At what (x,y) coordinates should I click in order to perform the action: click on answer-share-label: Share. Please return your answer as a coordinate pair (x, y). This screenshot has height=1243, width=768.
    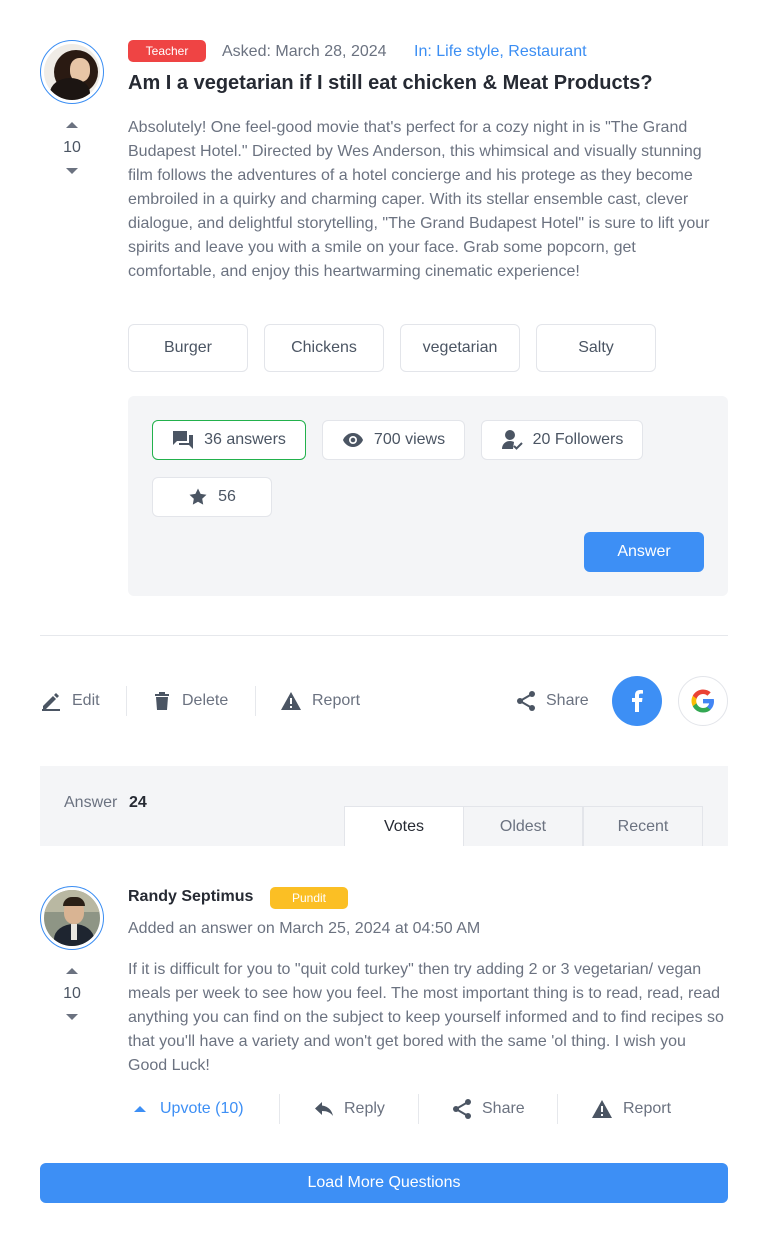
    Looking at the image, I should click on (503, 1108).